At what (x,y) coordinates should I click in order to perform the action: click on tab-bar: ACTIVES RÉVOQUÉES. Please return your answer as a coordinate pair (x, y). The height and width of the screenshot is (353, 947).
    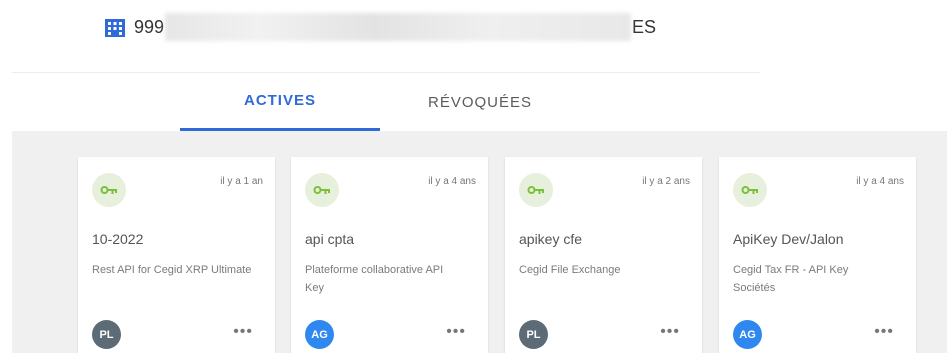
    Looking at the image, I should click on (386, 102).